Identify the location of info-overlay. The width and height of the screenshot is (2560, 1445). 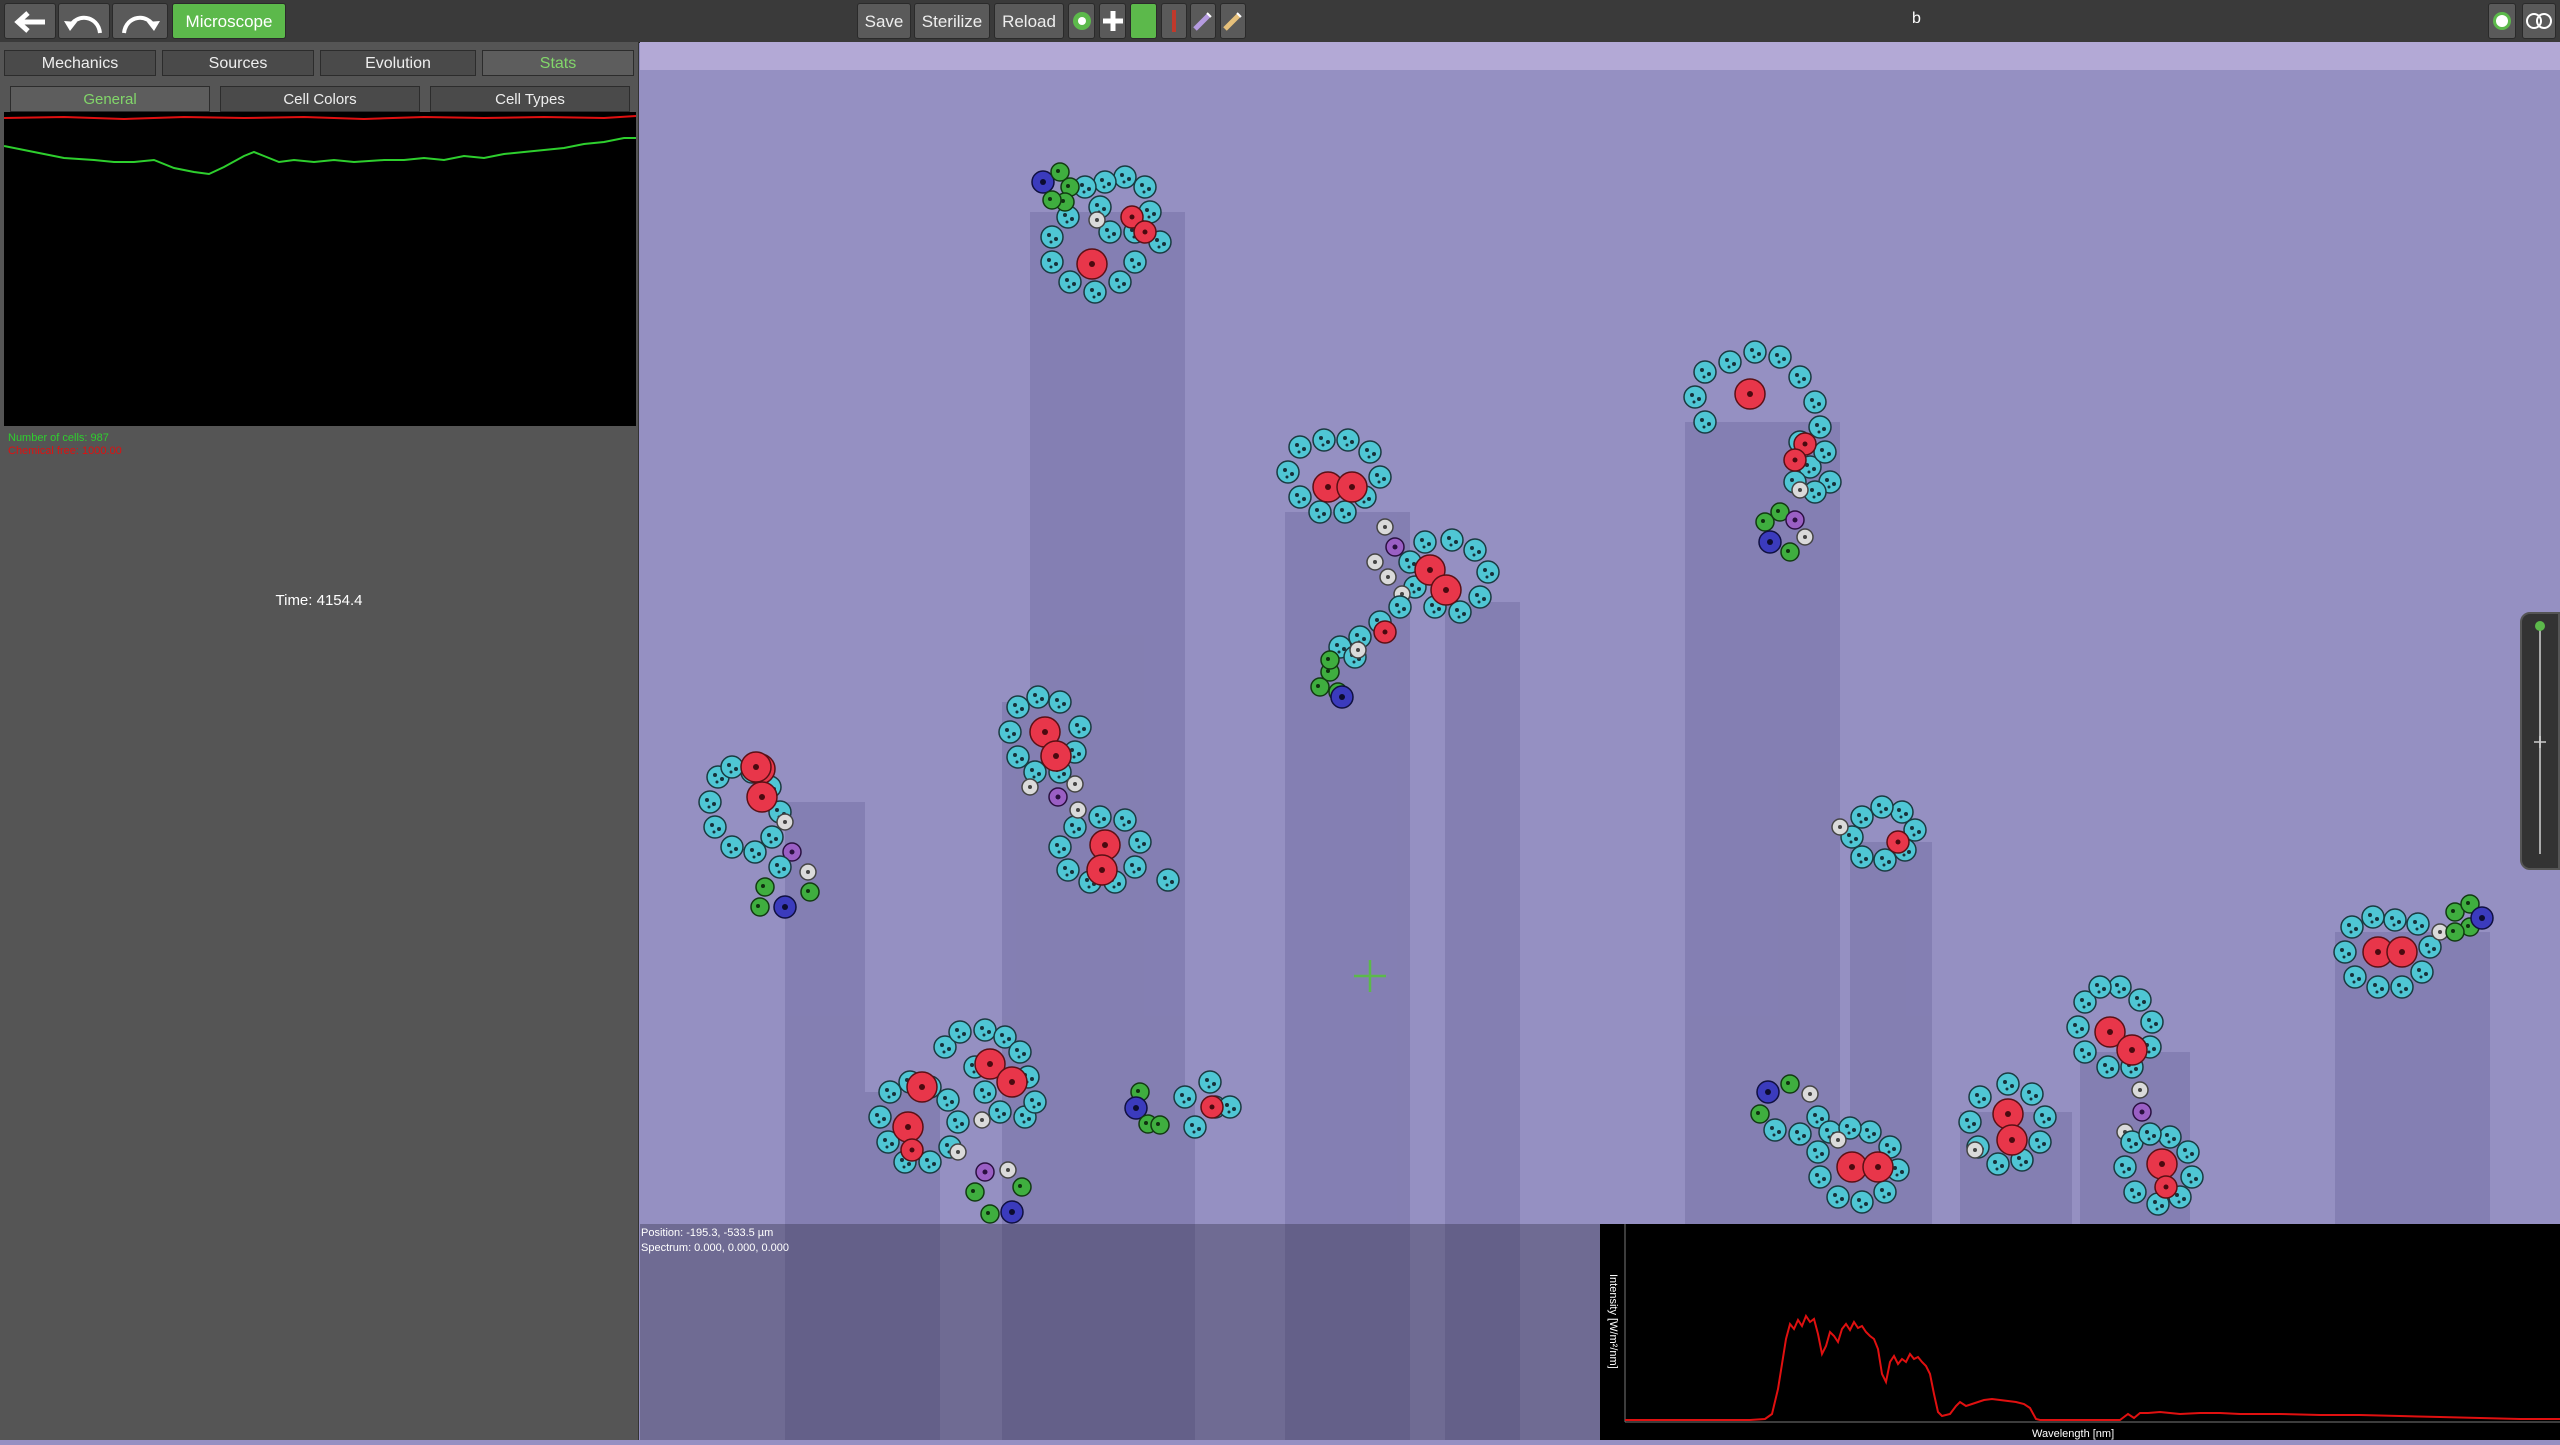
(1120, 1332).